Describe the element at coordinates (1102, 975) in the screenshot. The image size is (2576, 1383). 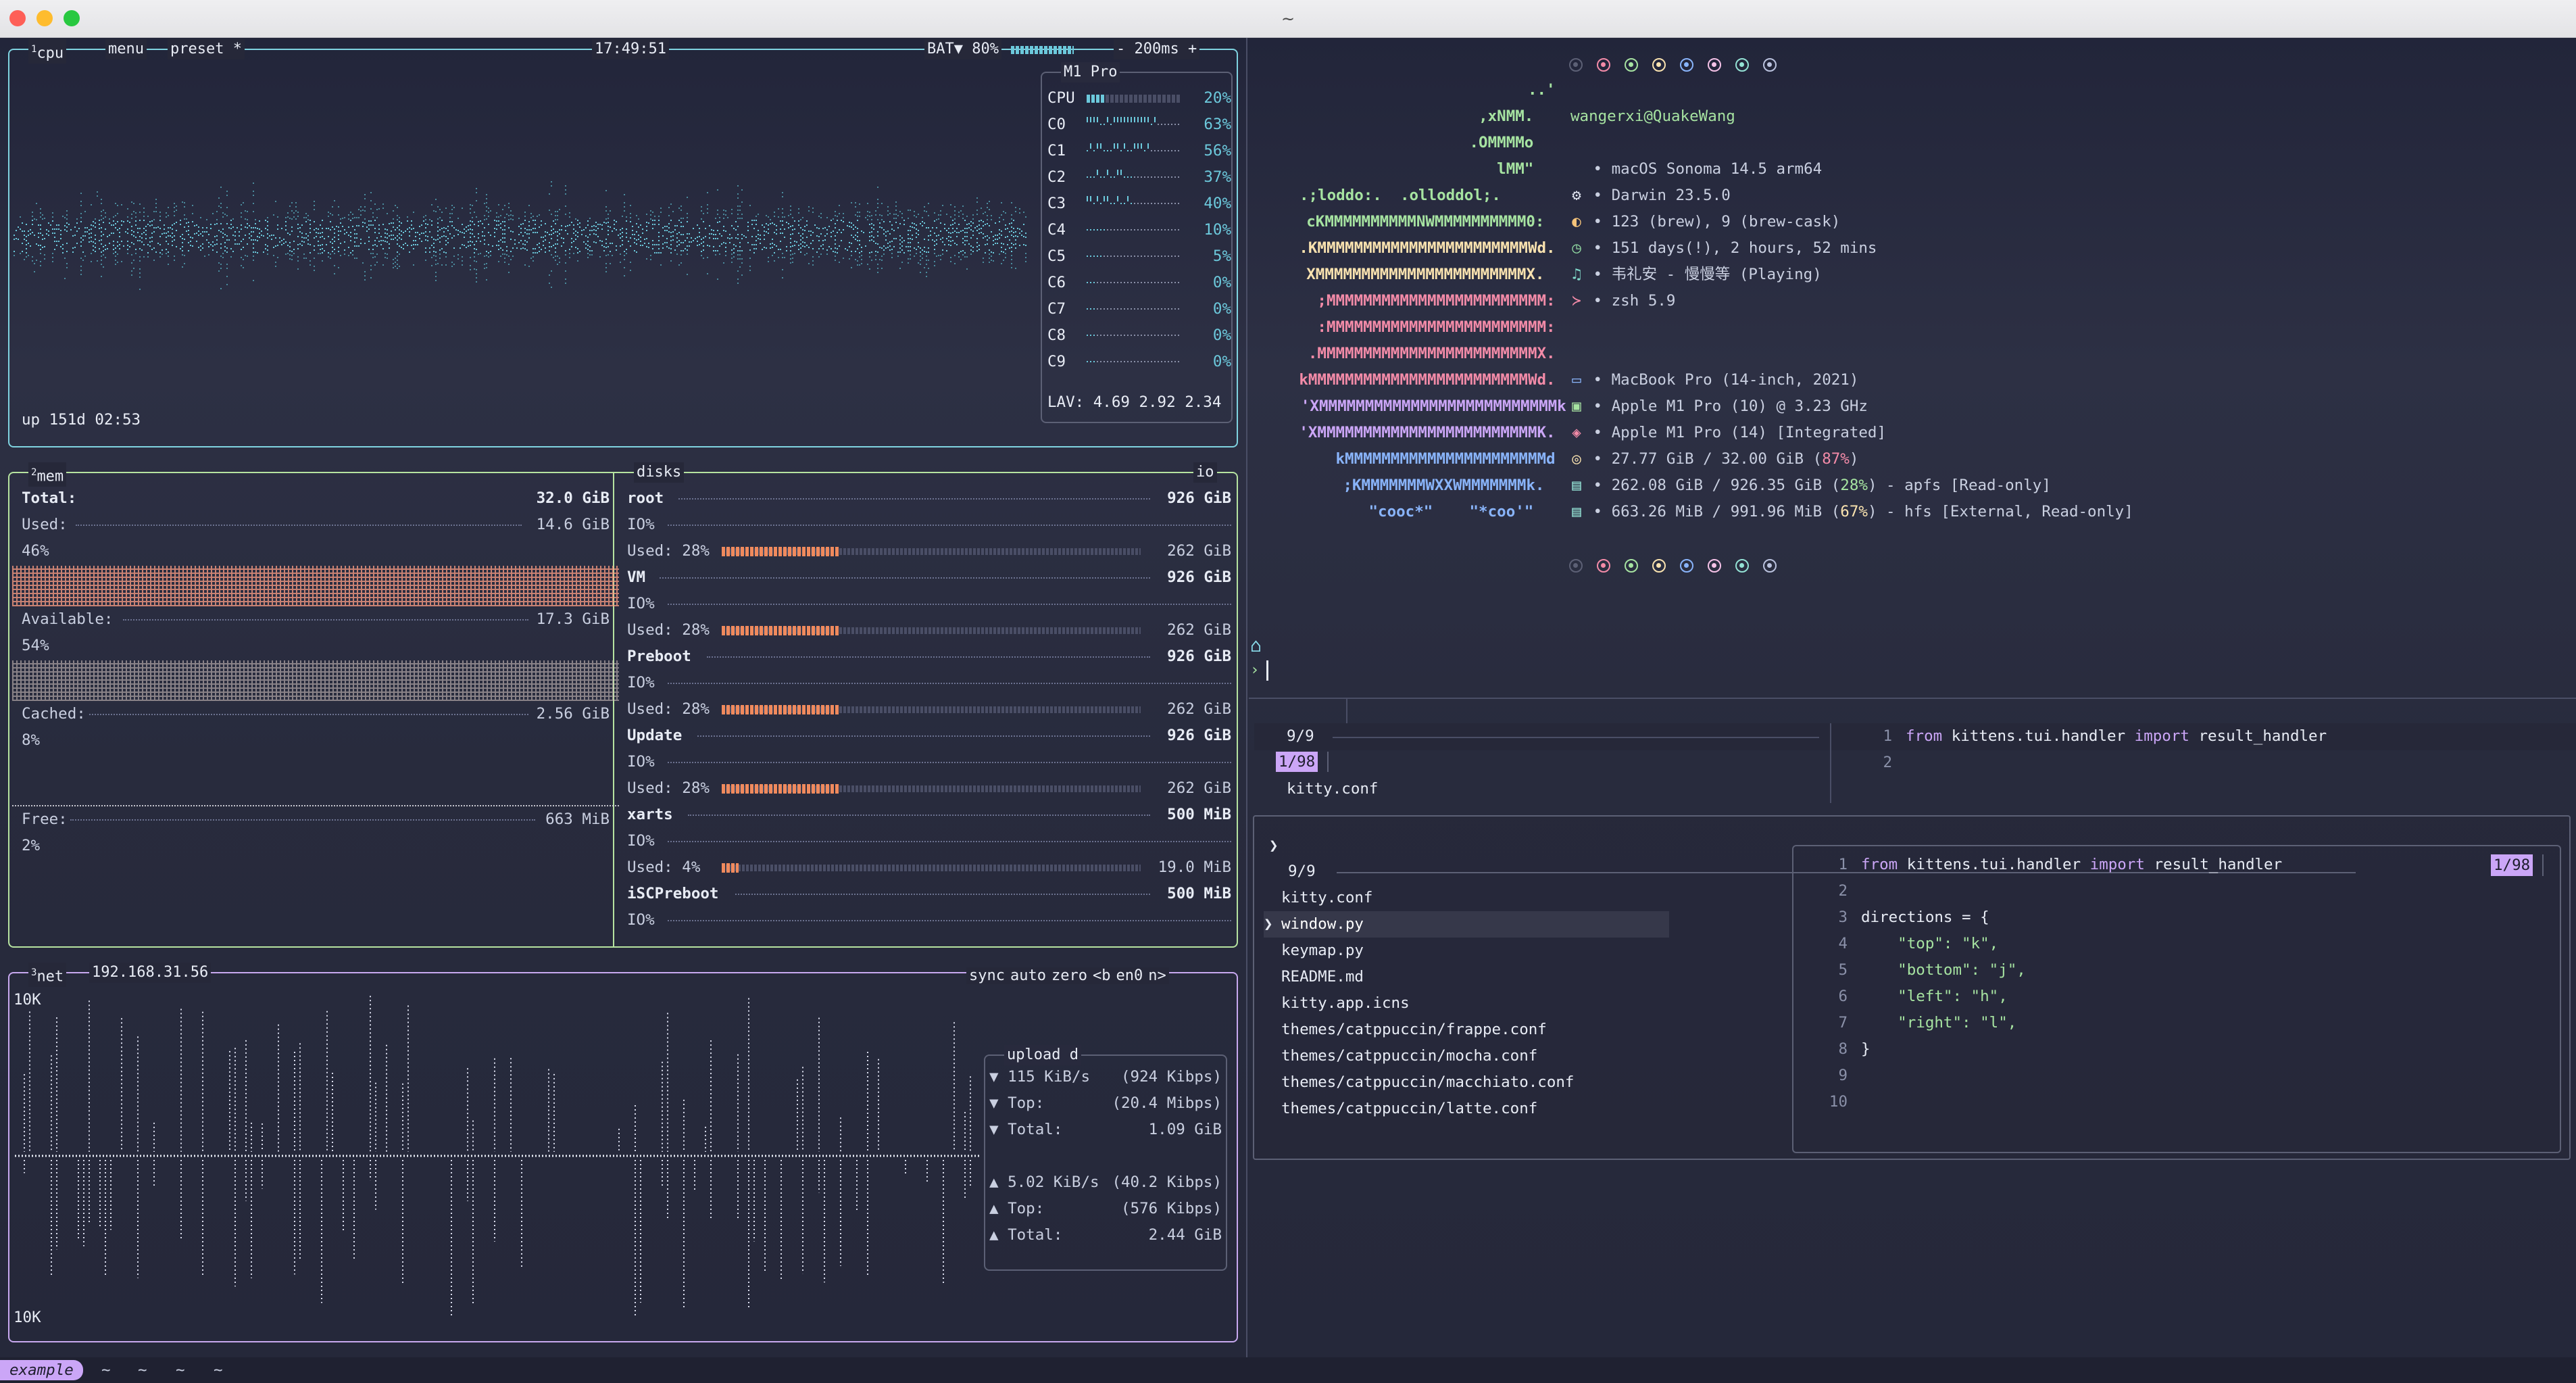
I see `net-prev-interface: <b` at that location.